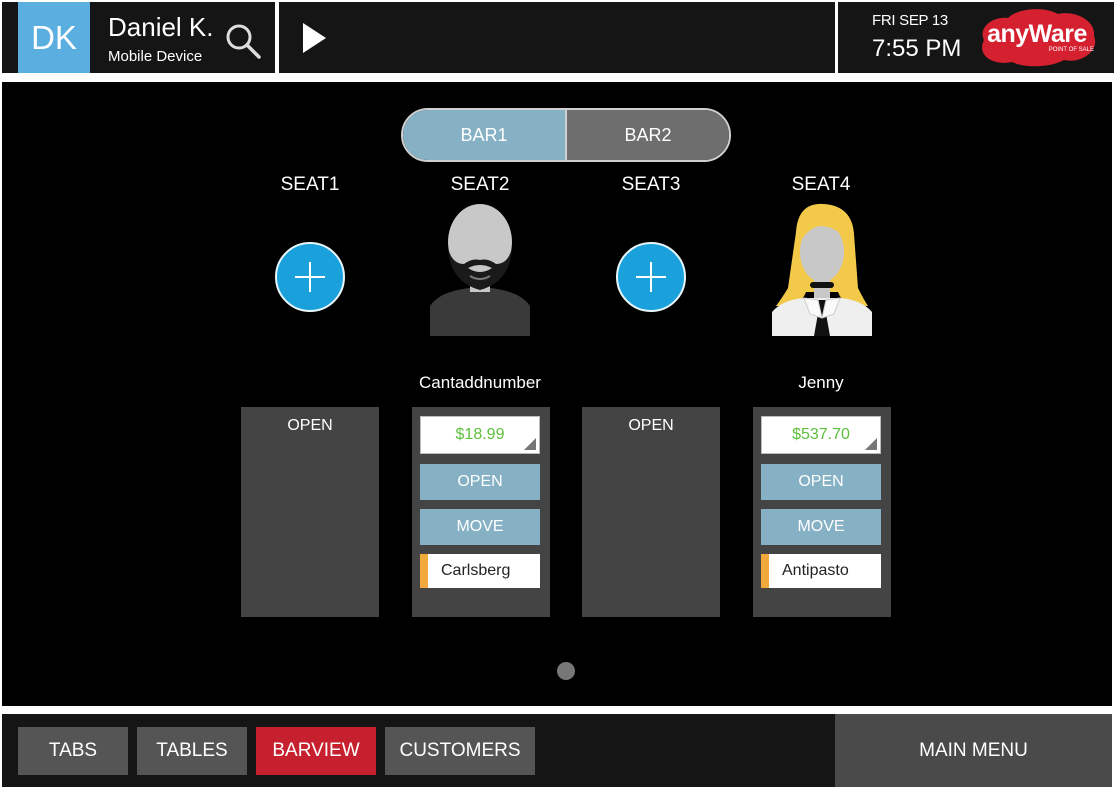 Image resolution: width=1114 pixels, height=787 pixels. I want to click on user-panel: DK Daniel K. Mobile Device, so click(138, 37).